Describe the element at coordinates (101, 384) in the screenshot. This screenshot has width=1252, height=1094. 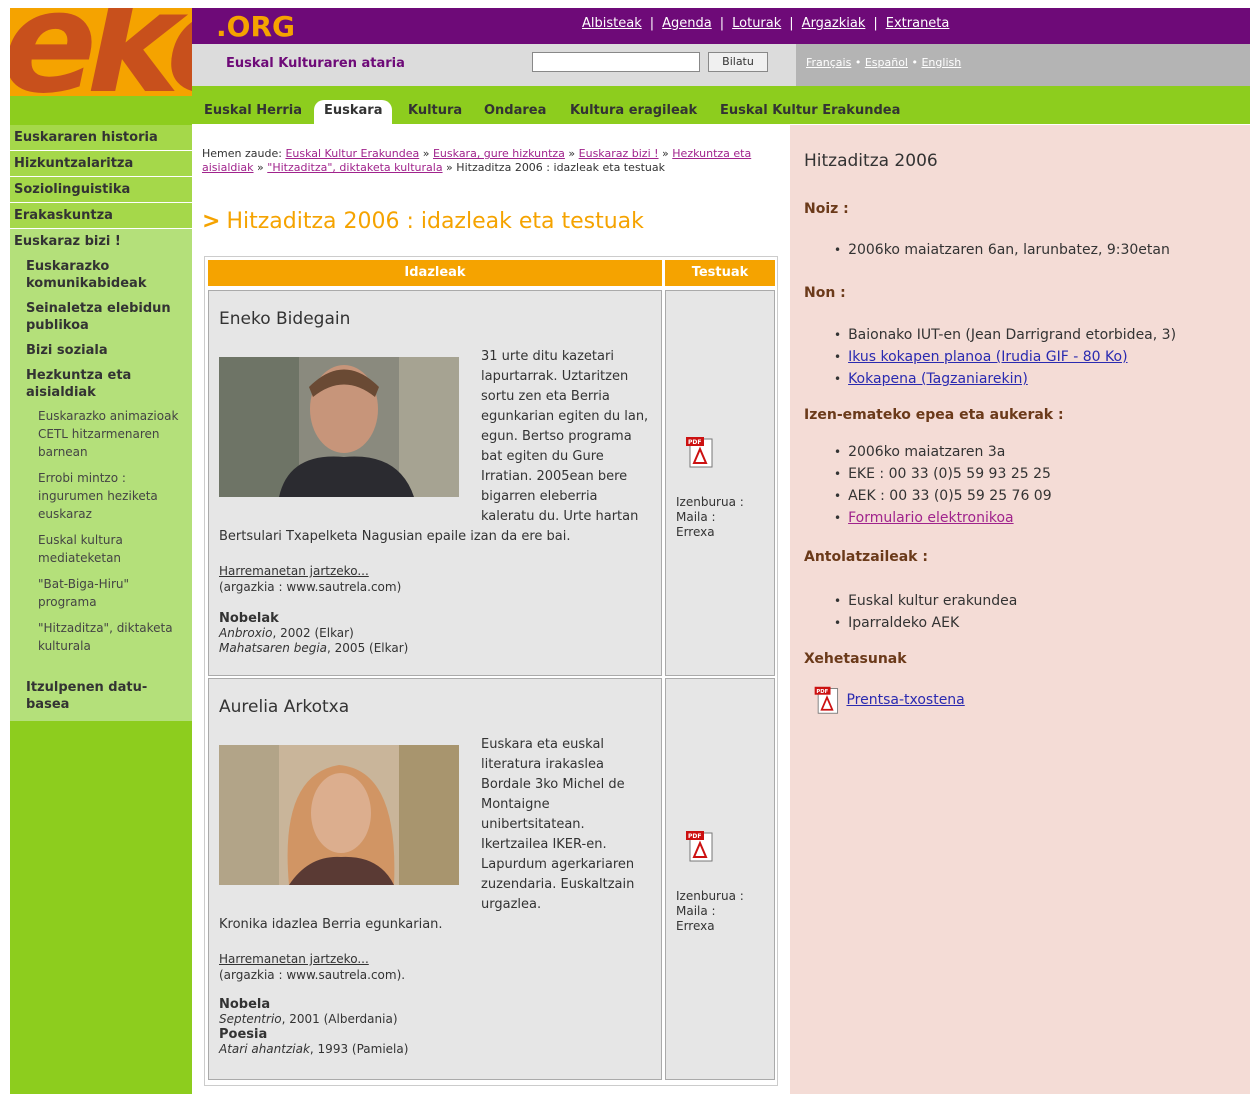
I see `sidebar-subitem-hezkuntza: Hezkuntza eta aisialdiak` at that location.